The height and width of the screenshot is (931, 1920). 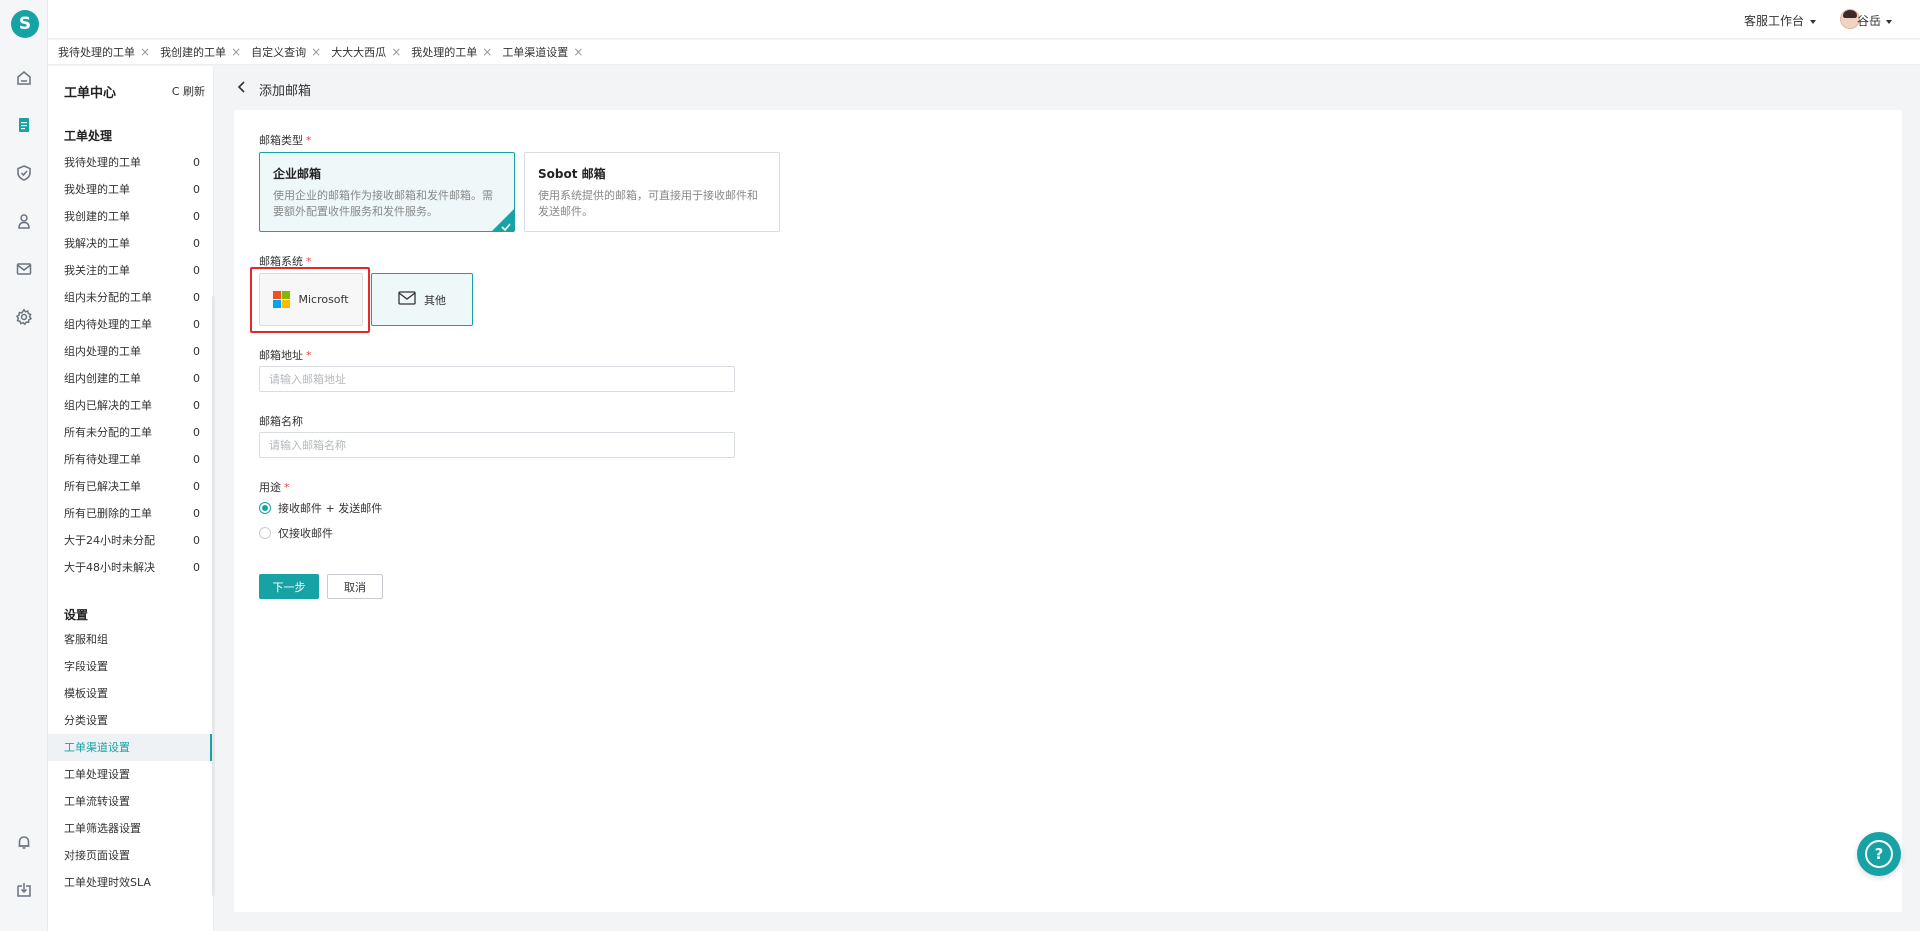 I want to click on back-arrow-icon, so click(x=242, y=87).